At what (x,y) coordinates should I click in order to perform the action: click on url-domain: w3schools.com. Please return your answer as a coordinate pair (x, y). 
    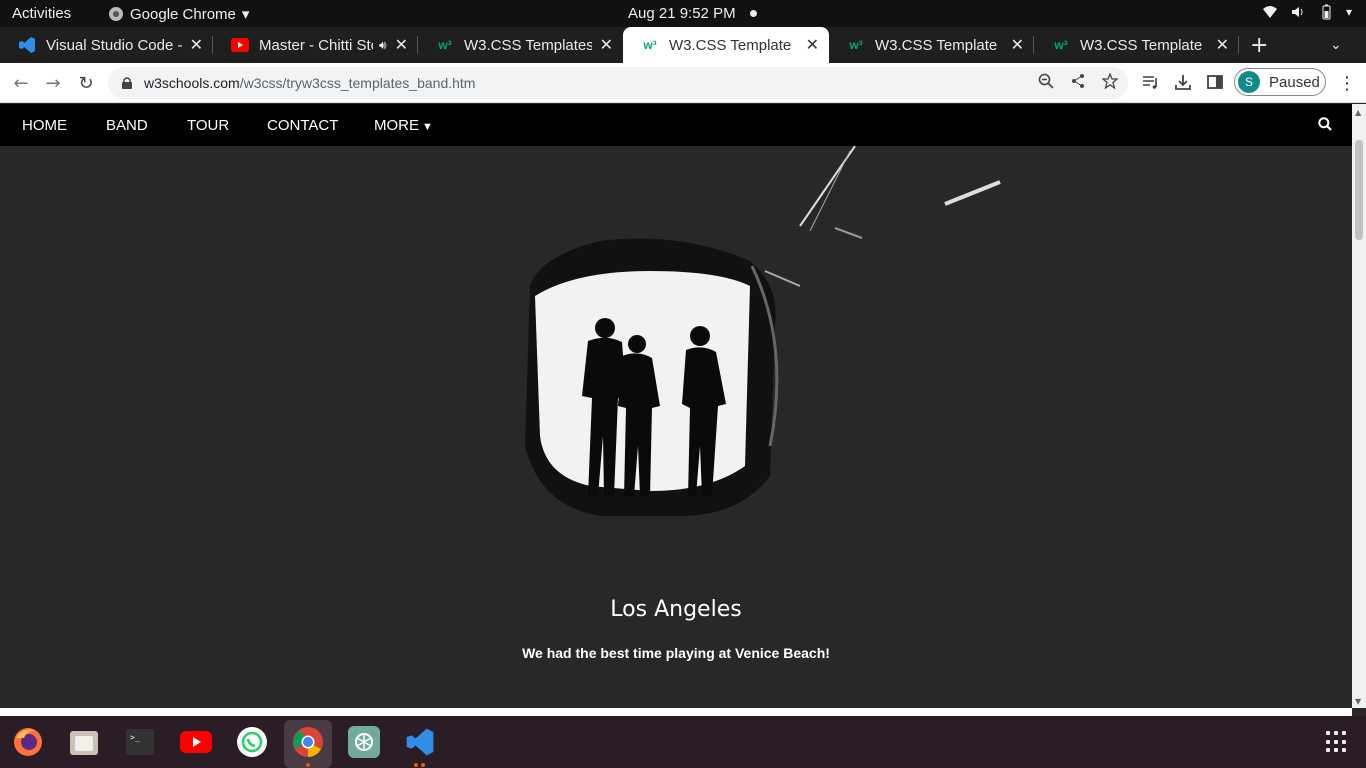
    Looking at the image, I should click on (192, 83).